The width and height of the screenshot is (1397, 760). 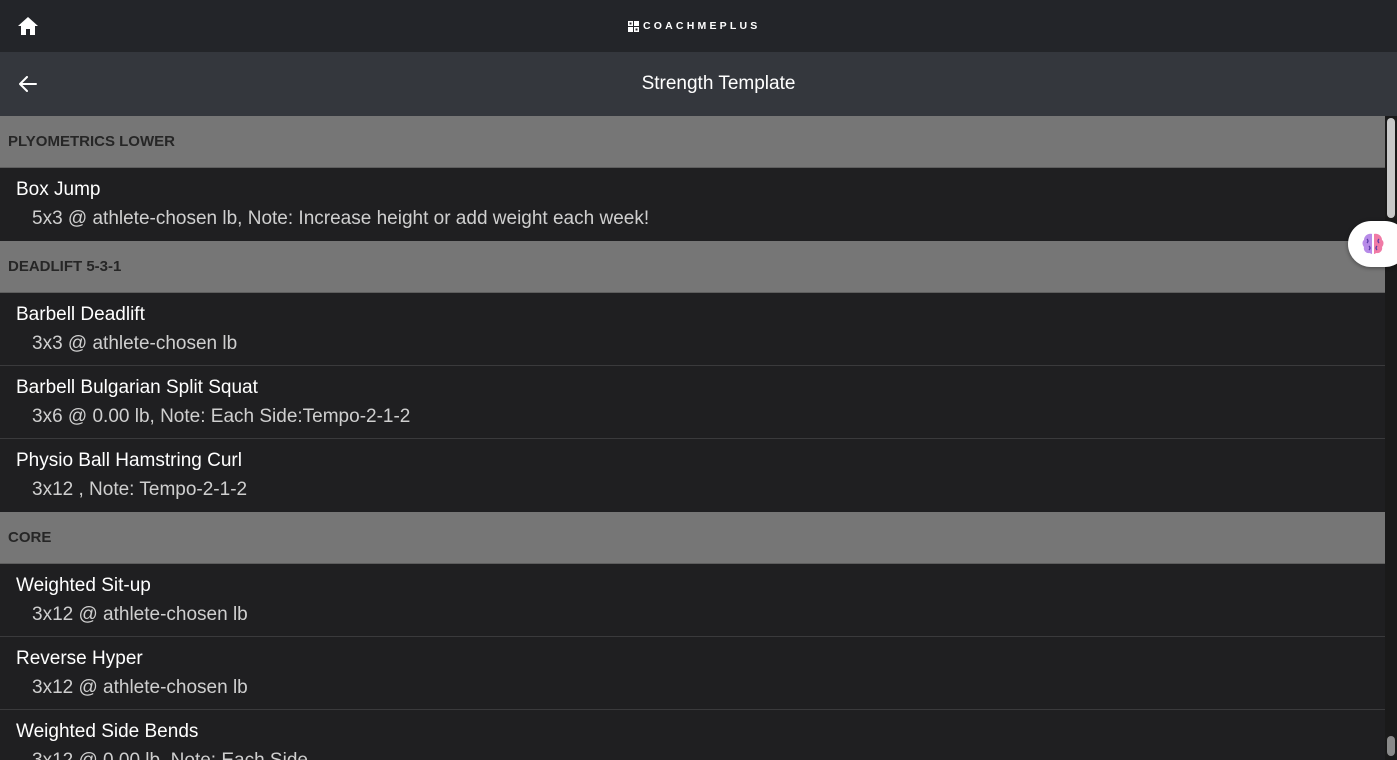 What do you see at coordinates (692, 142) in the screenshot?
I see `section-header: PLYOMETRICS LOWER` at bounding box center [692, 142].